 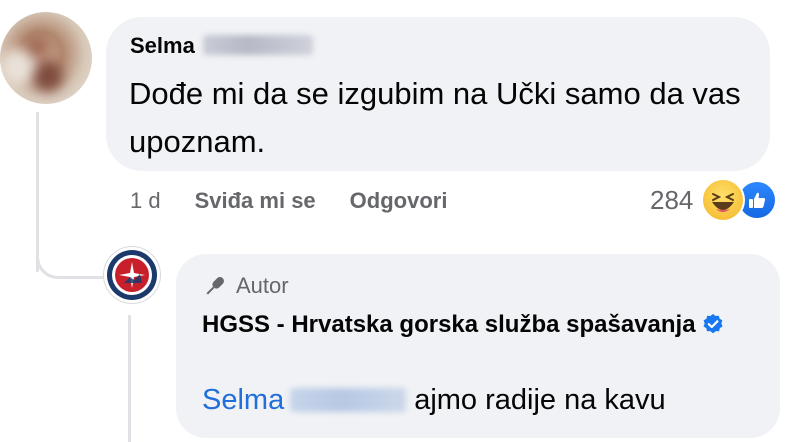 I want to click on mention-link: Selma, so click(x=308, y=400).